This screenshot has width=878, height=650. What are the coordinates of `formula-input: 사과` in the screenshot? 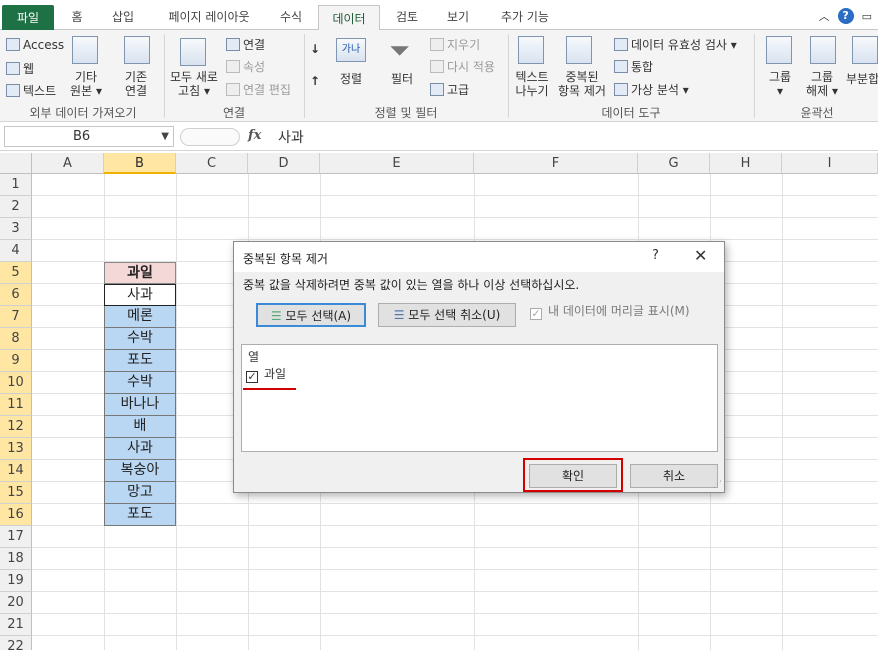 It's located at (291, 137).